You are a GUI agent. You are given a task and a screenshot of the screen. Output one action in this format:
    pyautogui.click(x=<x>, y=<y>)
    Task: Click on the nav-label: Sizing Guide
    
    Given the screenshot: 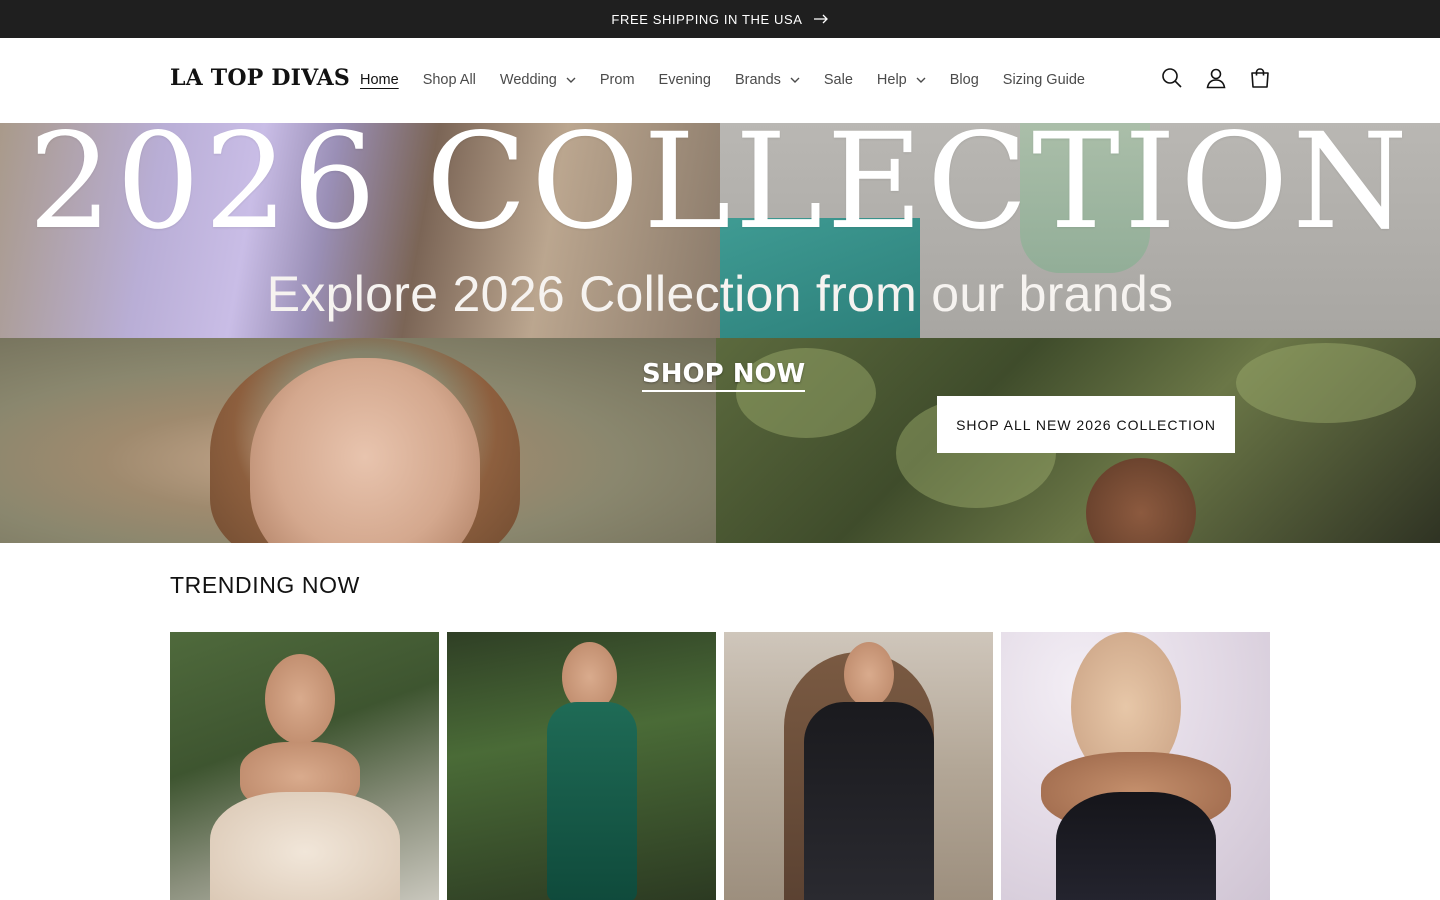 What is the action you would take?
    pyautogui.click(x=1043, y=80)
    